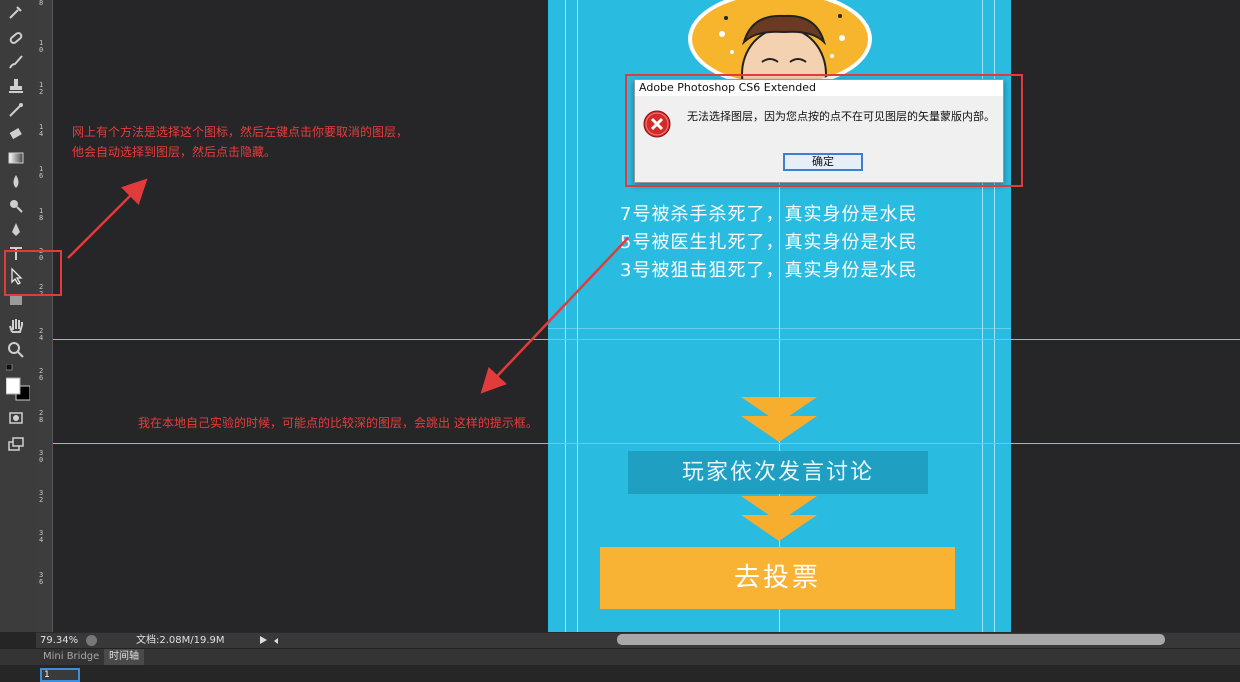  What do you see at coordinates (41, 214) in the screenshot?
I see `ruler-label: 18` at bounding box center [41, 214].